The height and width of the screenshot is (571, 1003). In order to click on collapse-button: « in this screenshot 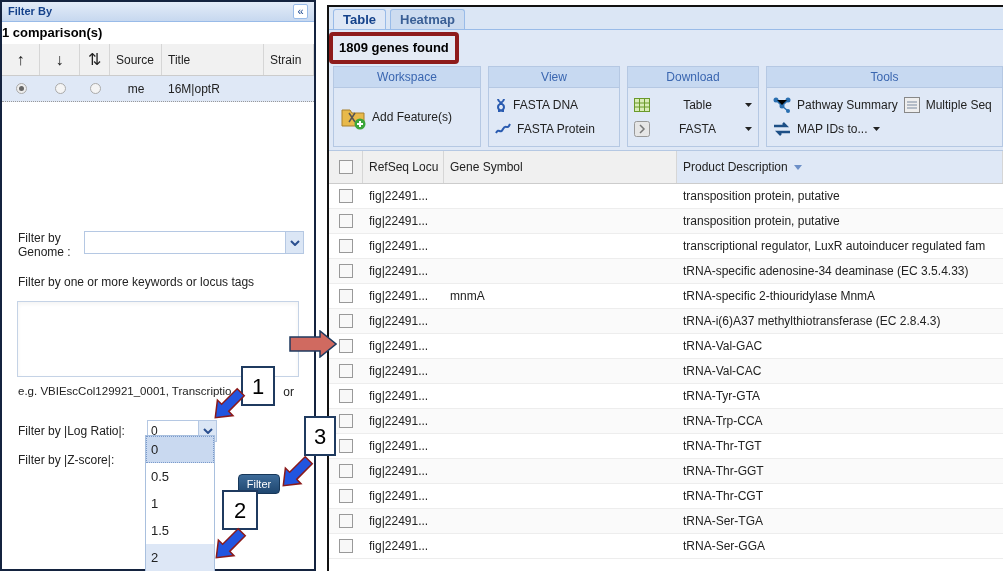, I will do `click(300, 11)`.